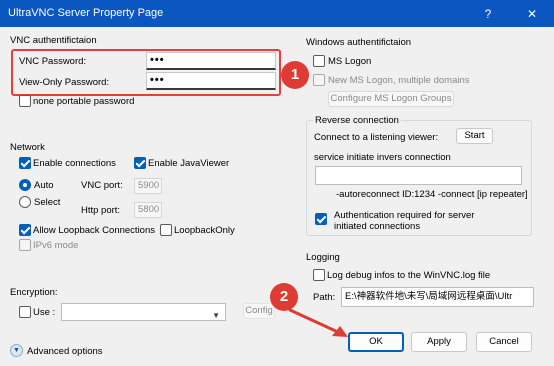 The height and width of the screenshot is (366, 554). Describe the element at coordinates (277, 13) in the screenshot. I see `title-bar: UltraVNC Server Property Page ? ✕` at that location.